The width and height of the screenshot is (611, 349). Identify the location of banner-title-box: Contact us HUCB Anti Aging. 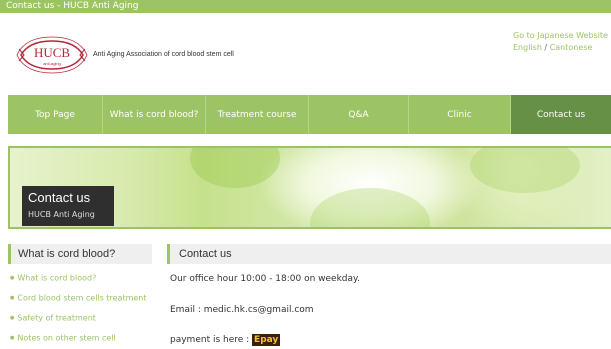
(68, 206).